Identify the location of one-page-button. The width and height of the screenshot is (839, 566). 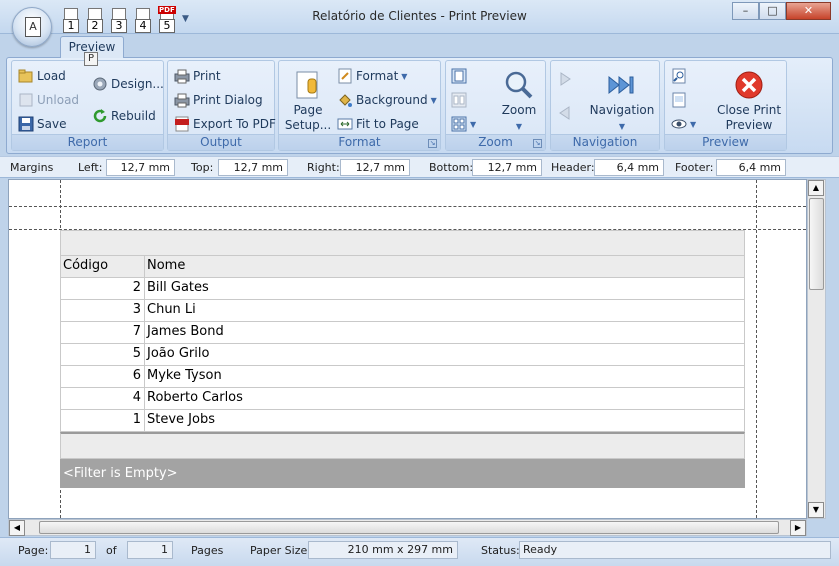
(459, 76).